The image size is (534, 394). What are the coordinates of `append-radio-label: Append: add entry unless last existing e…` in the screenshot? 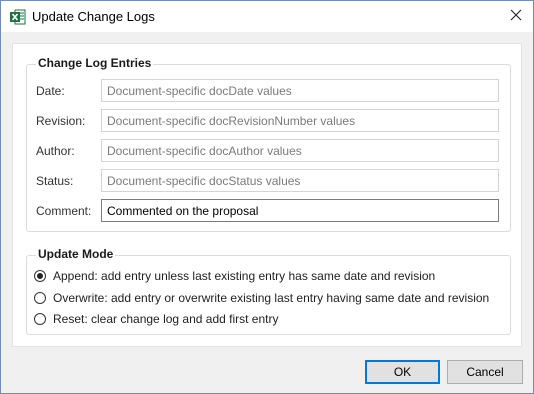 It's located at (244, 276).